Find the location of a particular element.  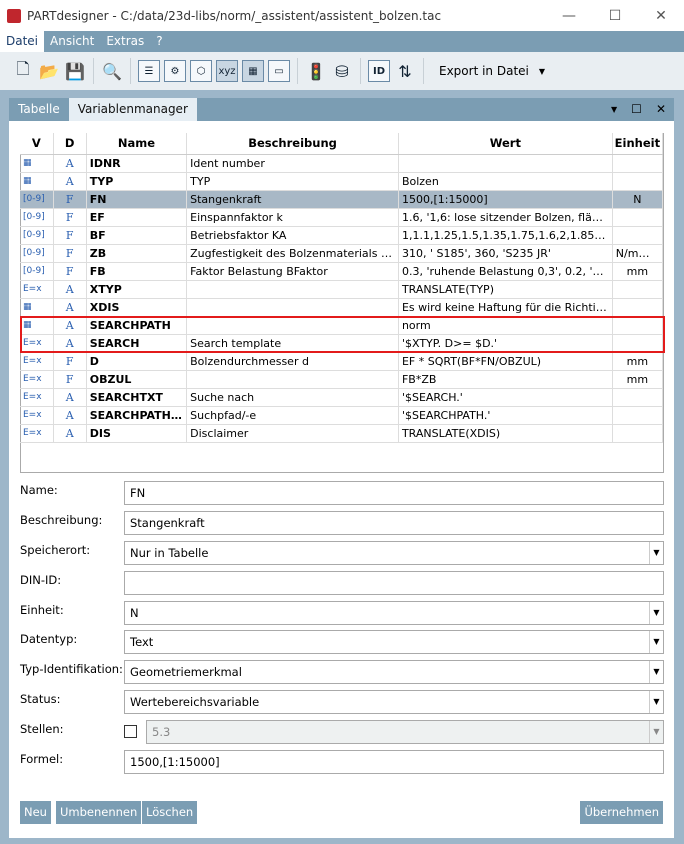

col-header-v: V is located at coordinates (37, 144).